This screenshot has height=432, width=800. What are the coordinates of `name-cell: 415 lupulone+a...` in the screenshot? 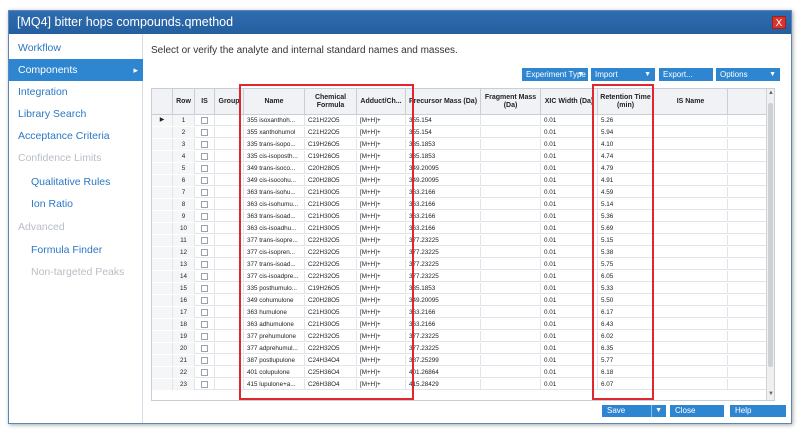 It's located at (274, 384).